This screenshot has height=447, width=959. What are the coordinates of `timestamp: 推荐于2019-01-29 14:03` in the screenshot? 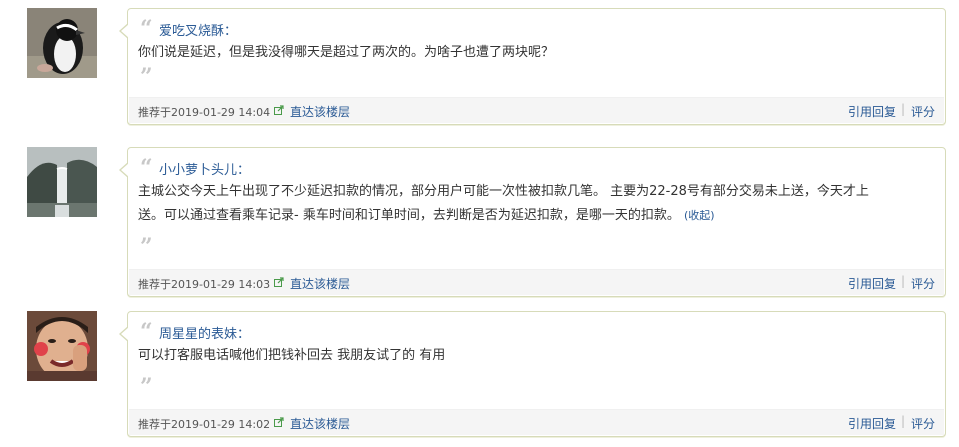 It's located at (204, 284).